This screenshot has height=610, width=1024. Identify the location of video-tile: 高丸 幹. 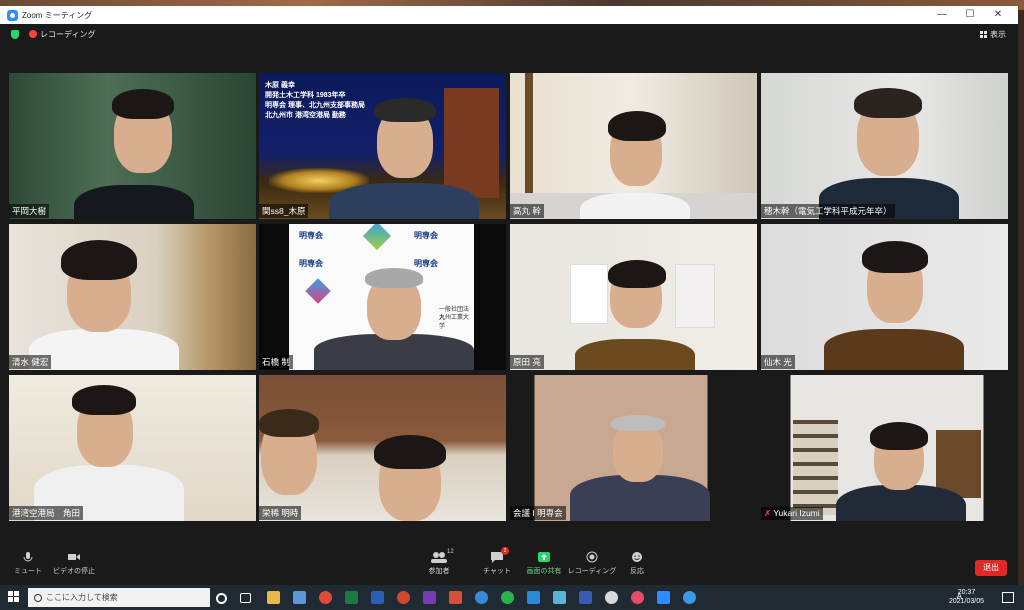
(633, 146).